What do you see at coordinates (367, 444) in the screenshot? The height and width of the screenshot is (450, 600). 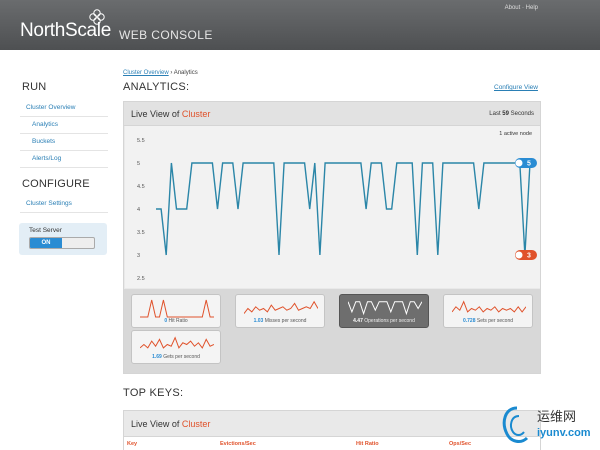 I see `col-hit-ratio: Hit Ratio` at bounding box center [367, 444].